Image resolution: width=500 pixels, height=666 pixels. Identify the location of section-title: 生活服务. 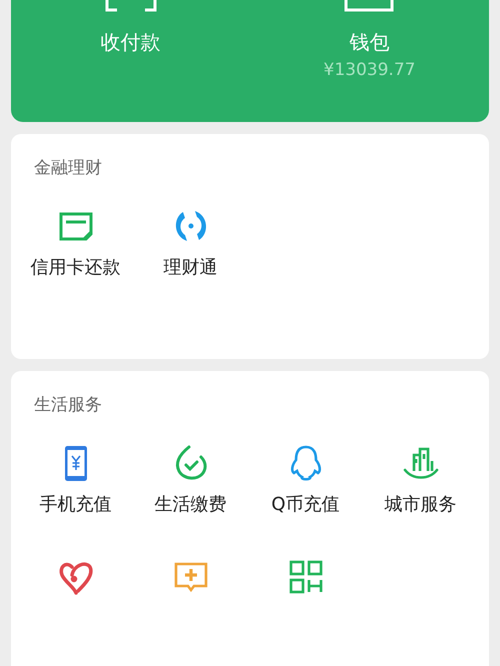
(68, 405).